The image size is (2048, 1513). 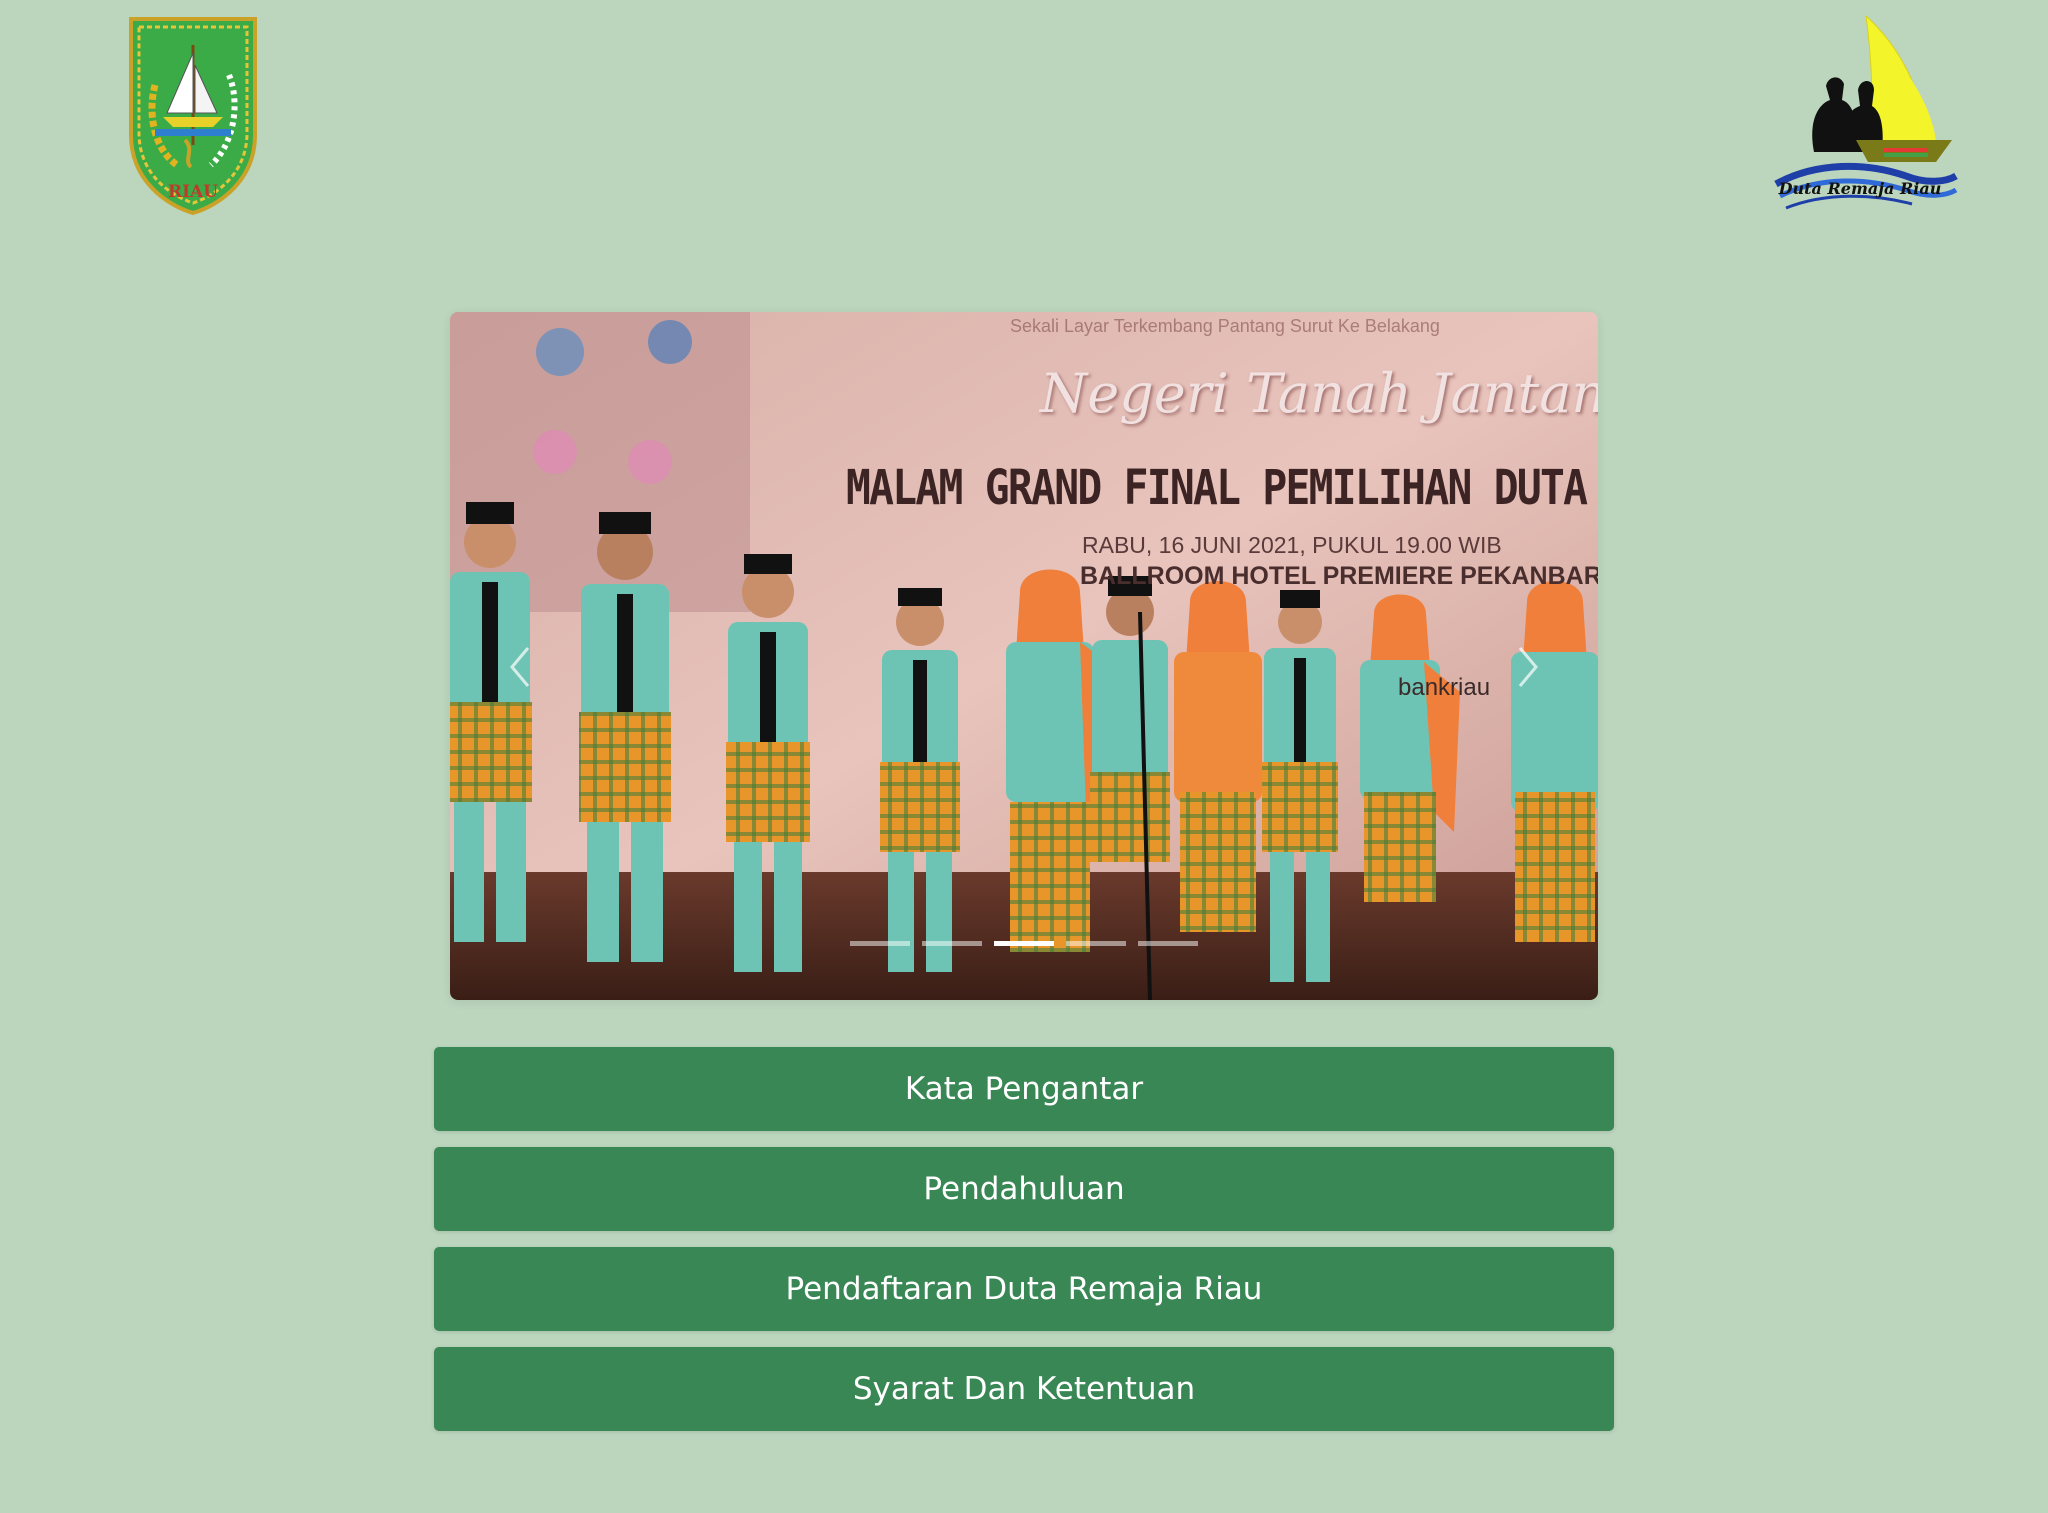 I want to click on duta-remaja-riau-logo: Duta Remaja Riau, so click(x=1860, y=117).